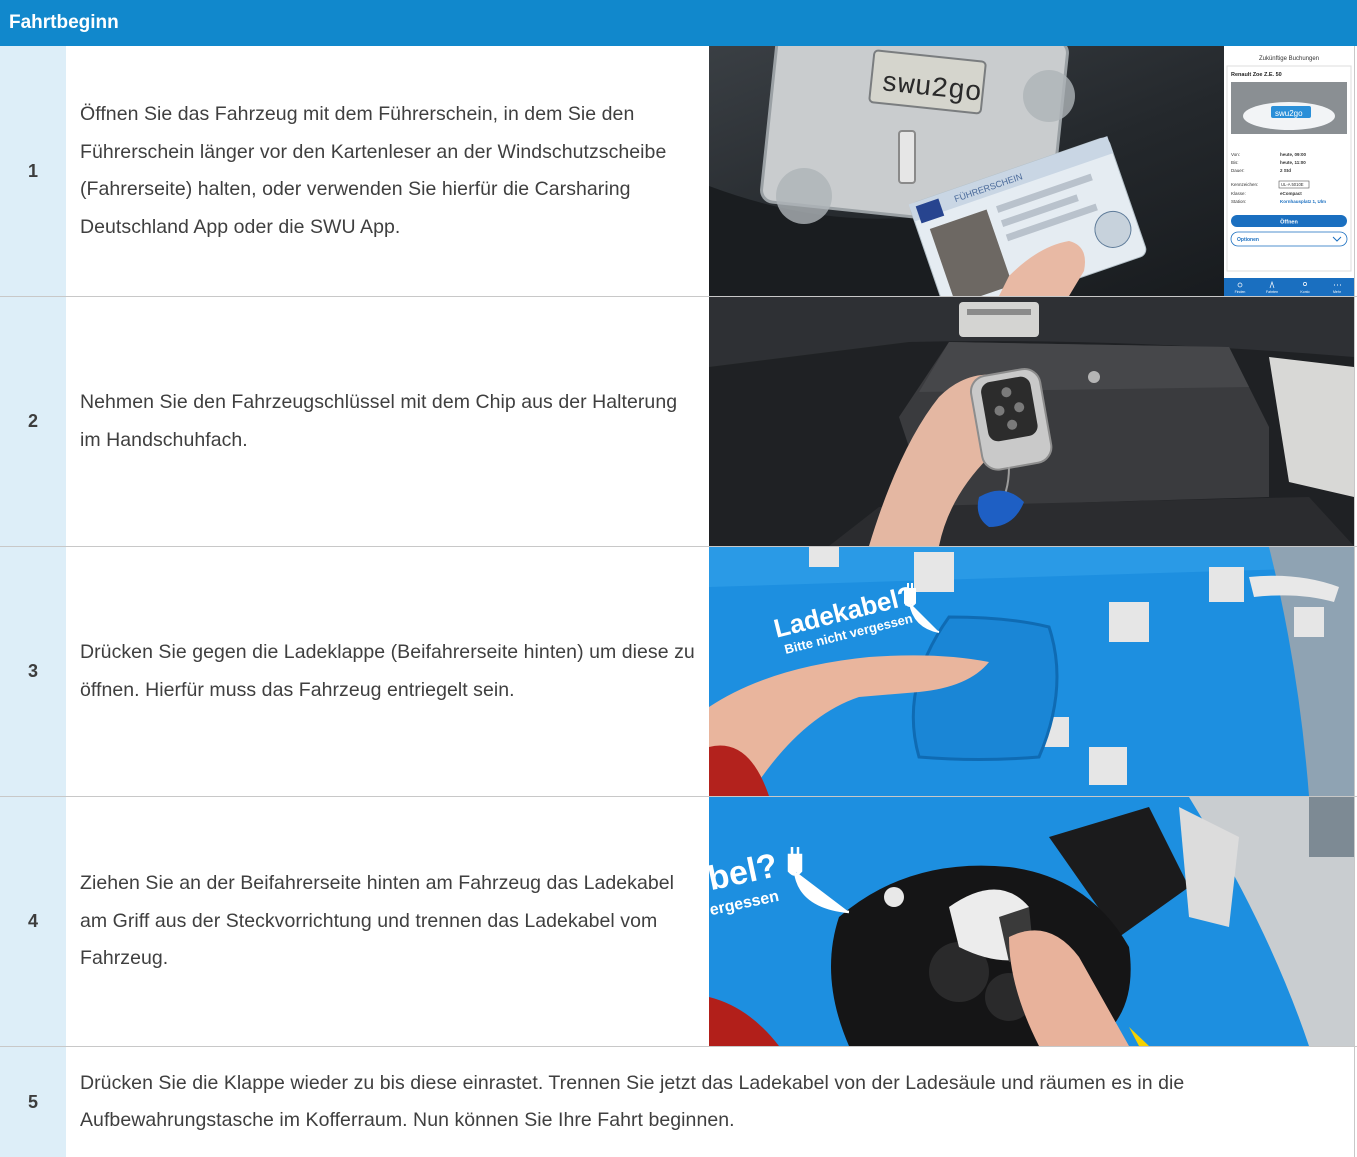  What do you see at coordinates (1011, 419) in the screenshot?
I see `car-key` at bounding box center [1011, 419].